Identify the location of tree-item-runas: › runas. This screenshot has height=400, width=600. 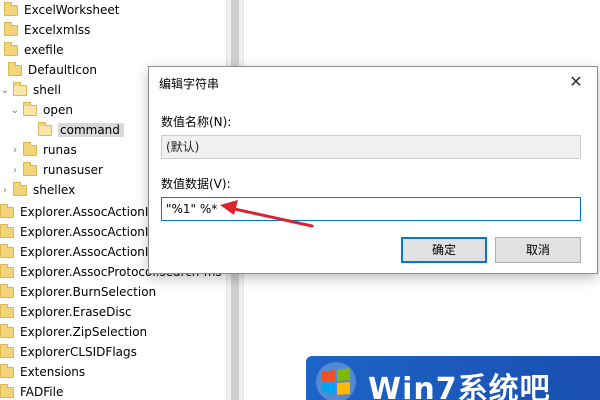
(43, 150).